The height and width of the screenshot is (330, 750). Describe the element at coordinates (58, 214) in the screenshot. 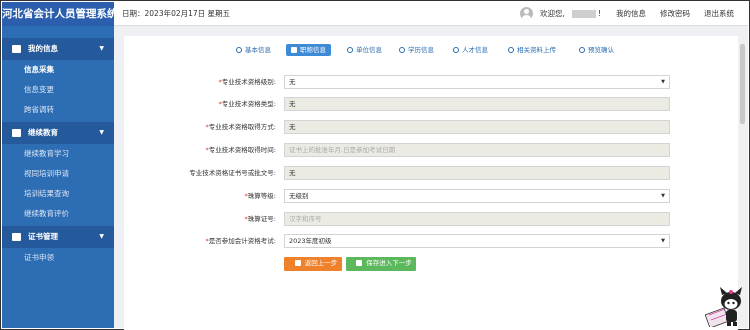

I see `sidebar-item-edu-evaluation: 继续教育评价` at that location.